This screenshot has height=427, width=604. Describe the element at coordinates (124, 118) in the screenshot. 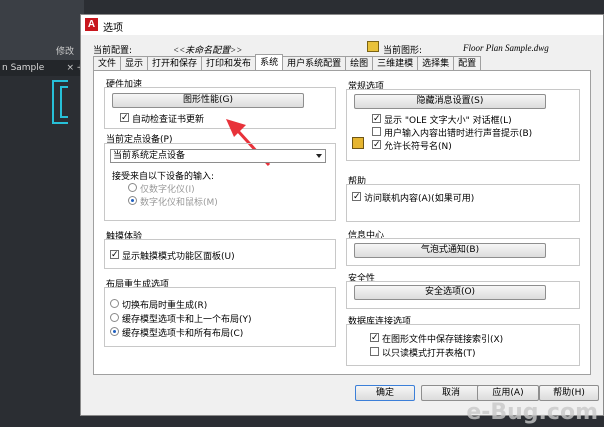

I see `auto-check-cert-checkbox: ✓` at that location.